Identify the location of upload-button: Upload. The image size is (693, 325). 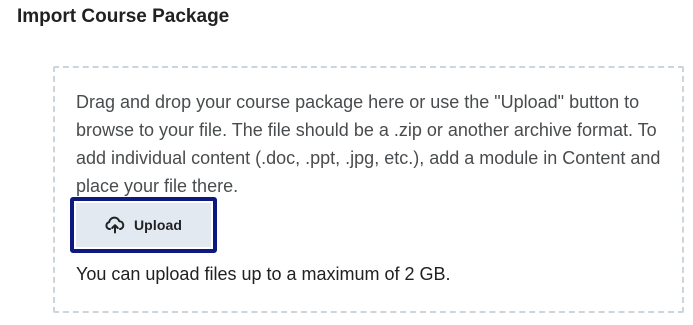
(143, 225).